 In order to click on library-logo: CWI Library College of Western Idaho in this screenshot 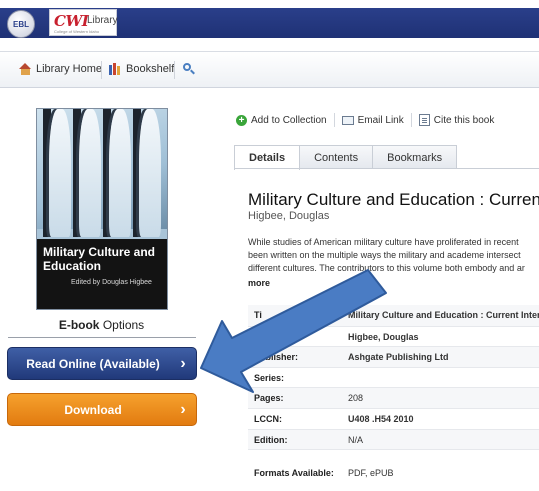, I will do `click(83, 22)`.